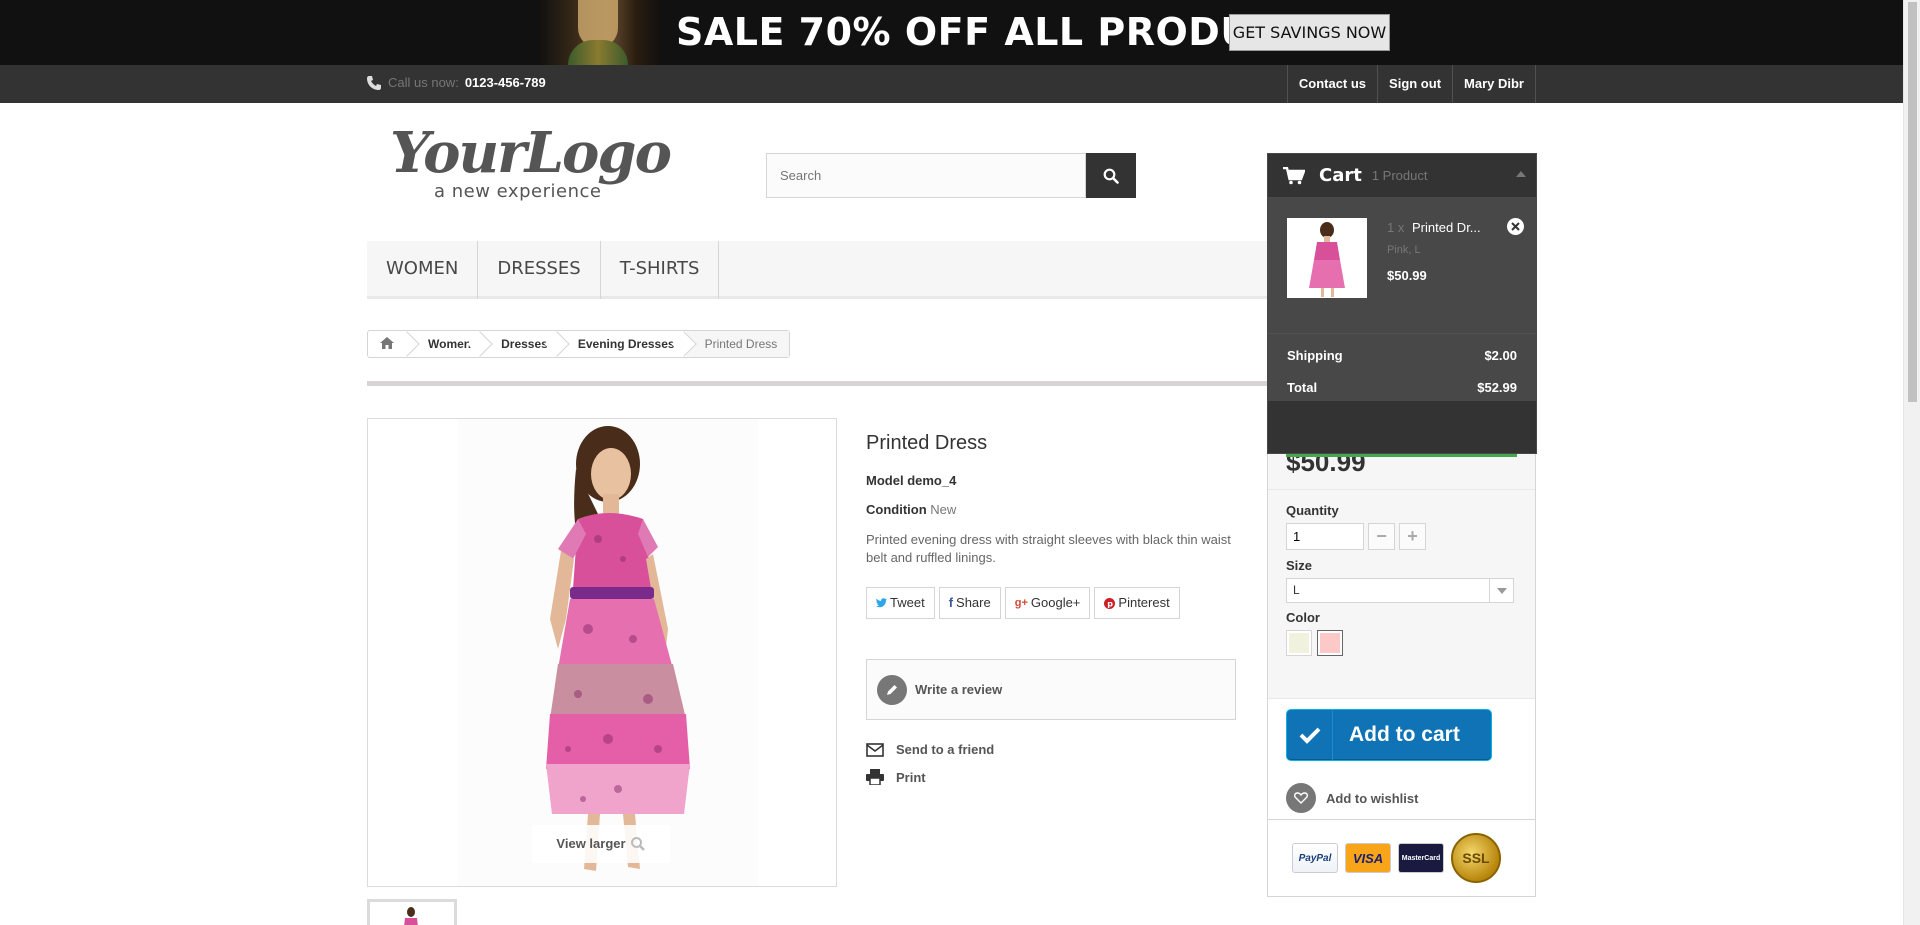  I want to click on write-review-button: Write a review, so click(1051, 689).